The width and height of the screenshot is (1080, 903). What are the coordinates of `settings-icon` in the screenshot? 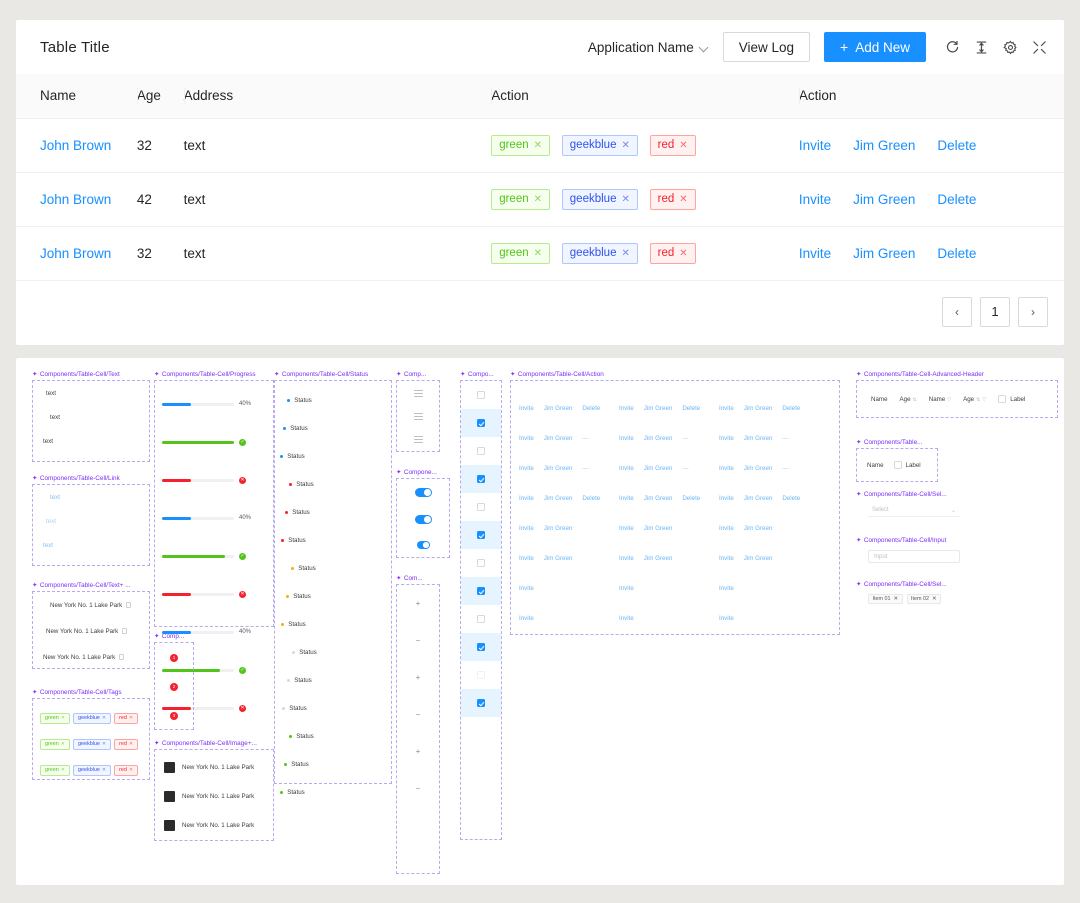 It's located at (1010, 47).